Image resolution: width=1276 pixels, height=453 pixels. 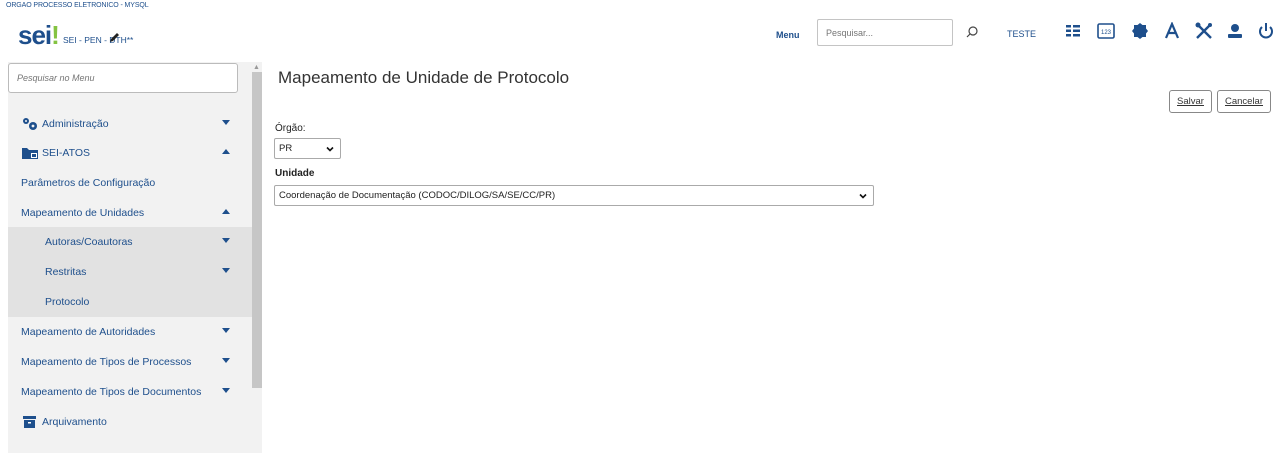 I want to click on scrollbar-thumb, so click(x=257, y=230).